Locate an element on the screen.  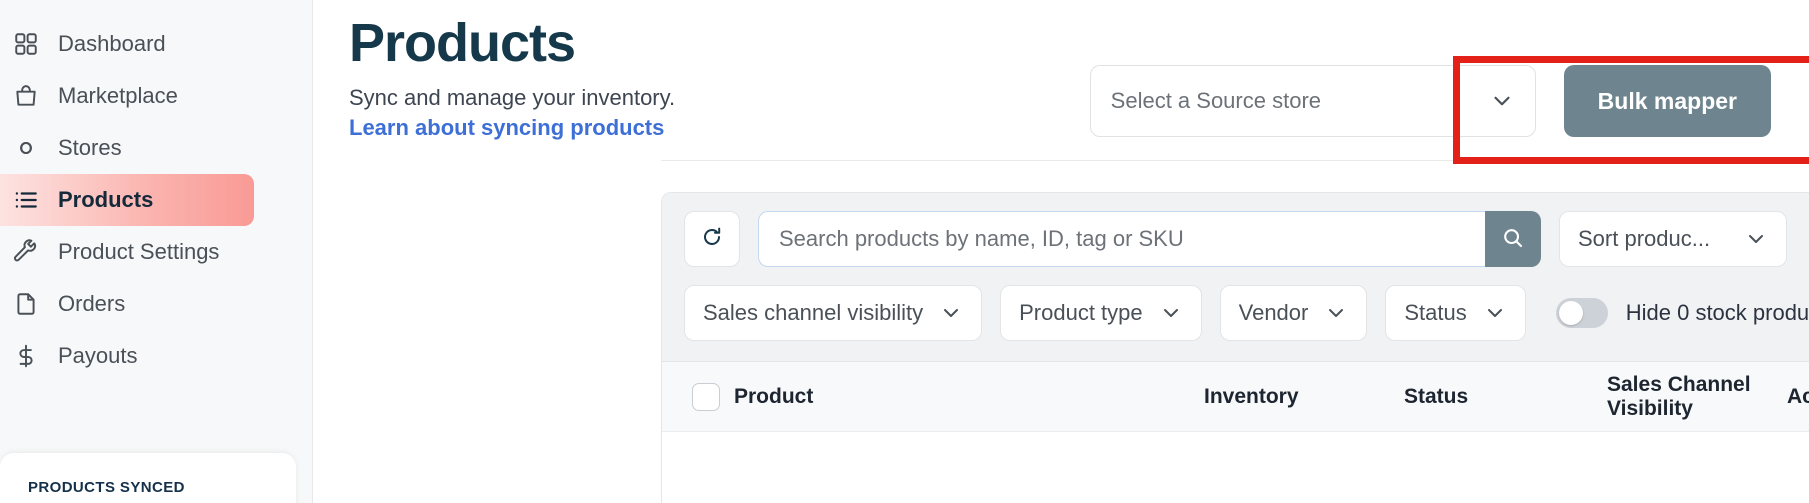
filter-label: Vendor is located at coordinates (1273, 312).